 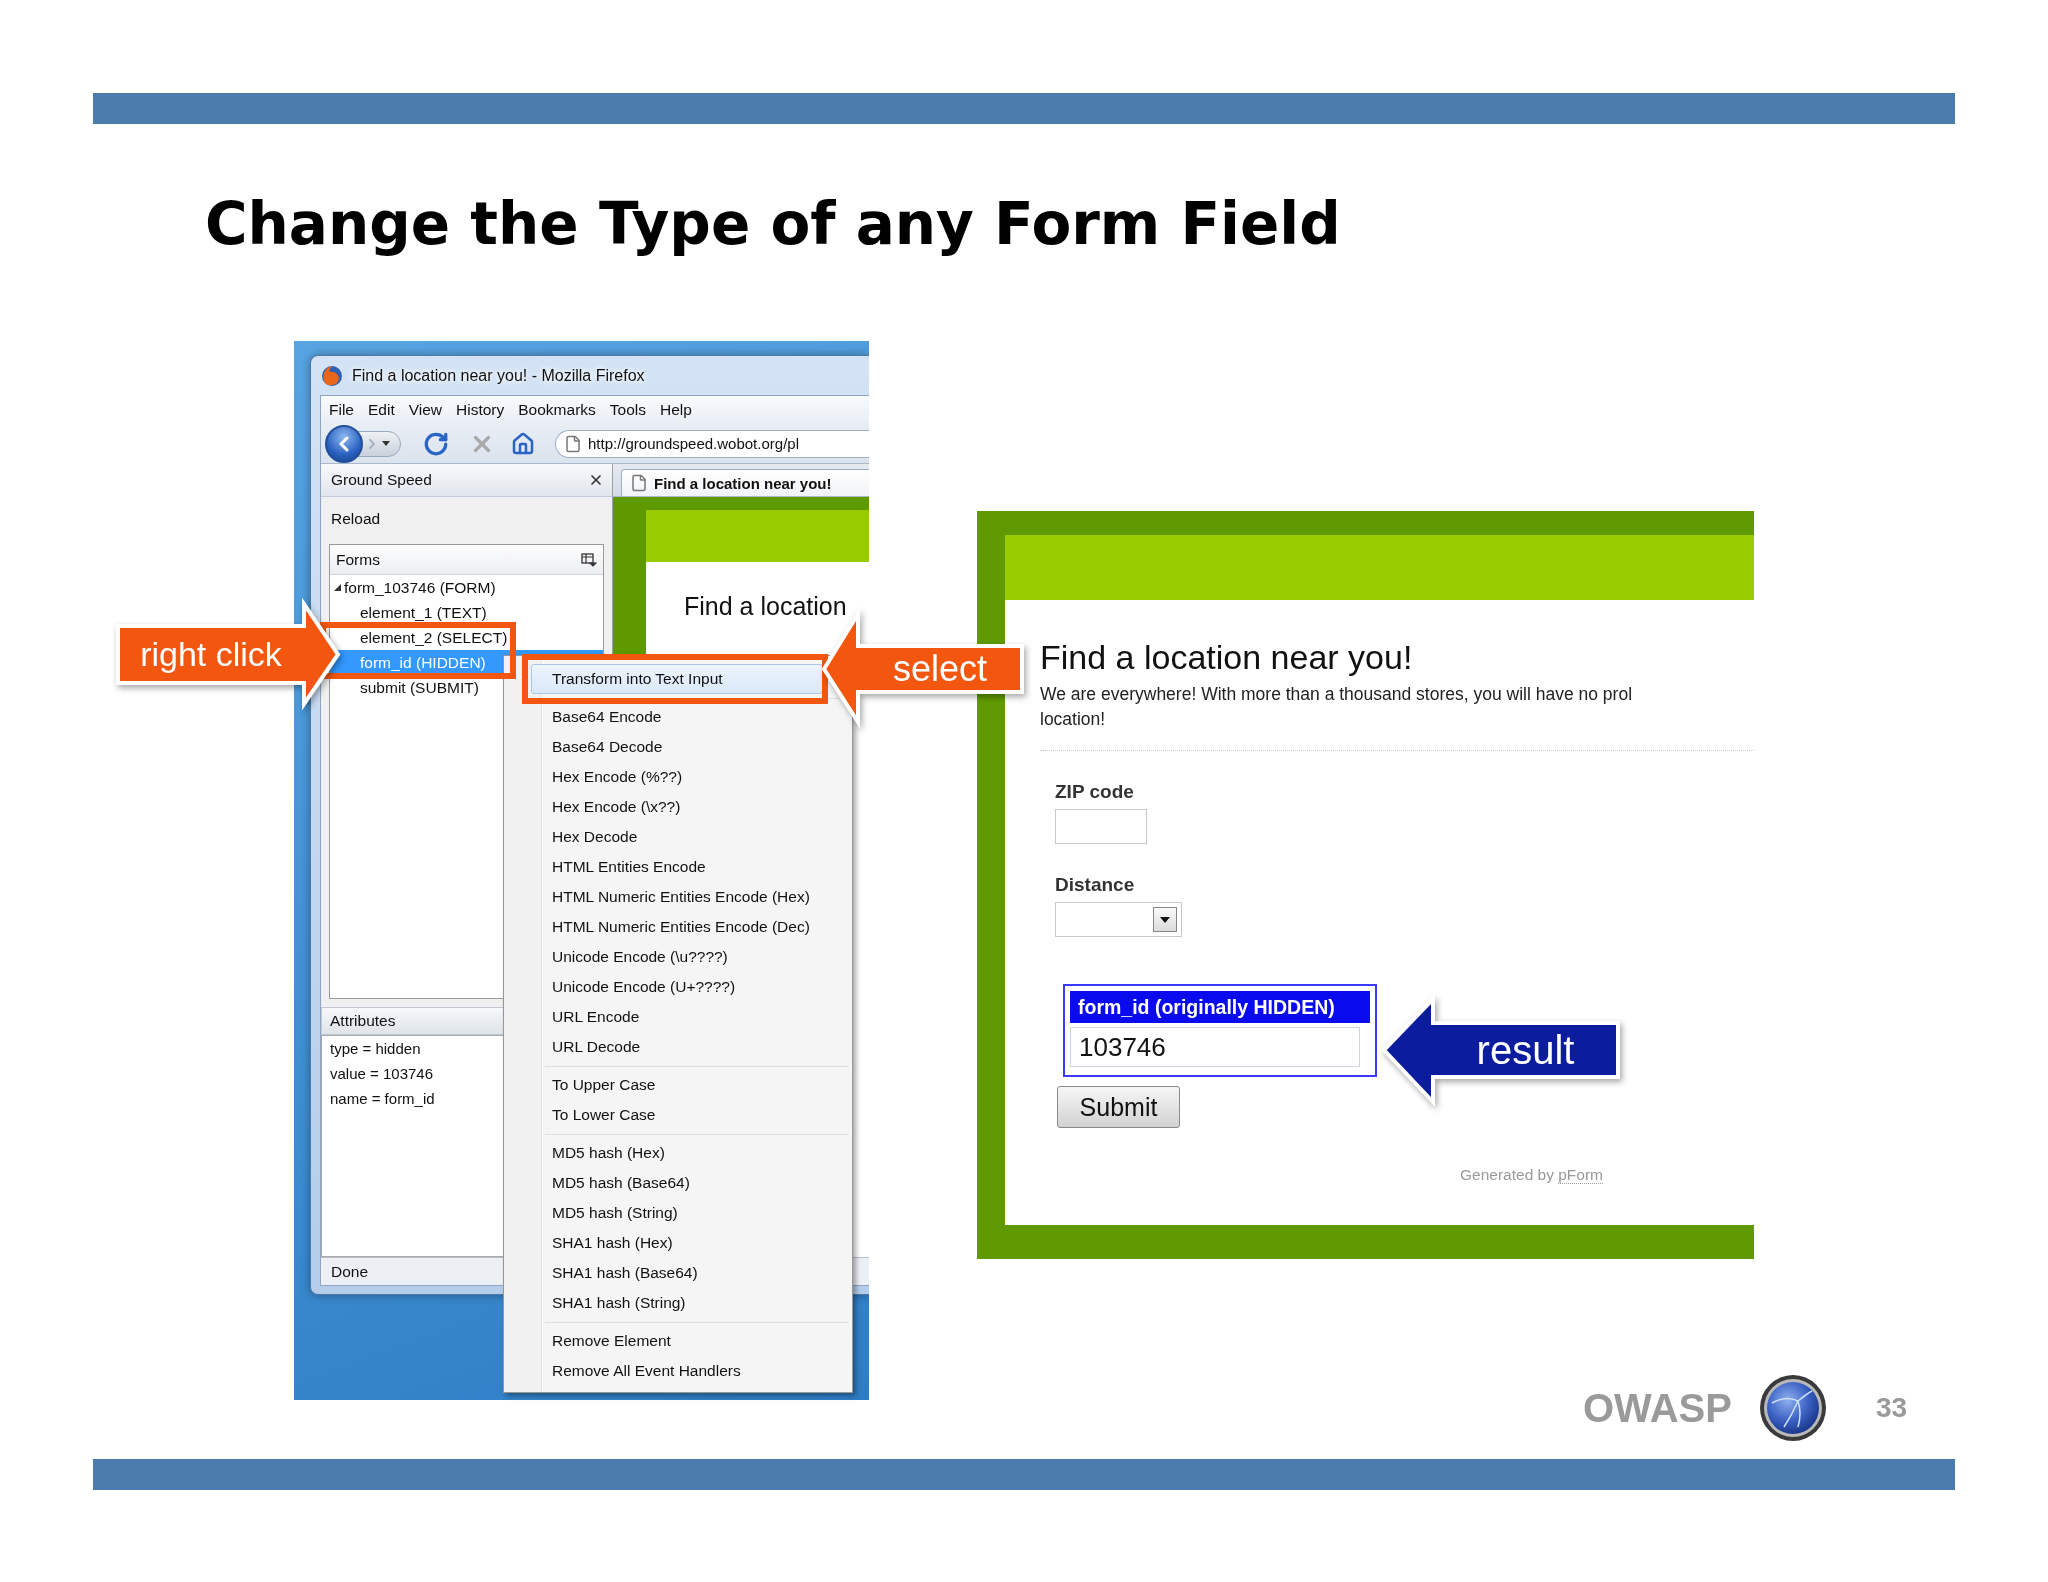 I want to click on form-id-input-field: 103746, so click(x=1215, y=1047).